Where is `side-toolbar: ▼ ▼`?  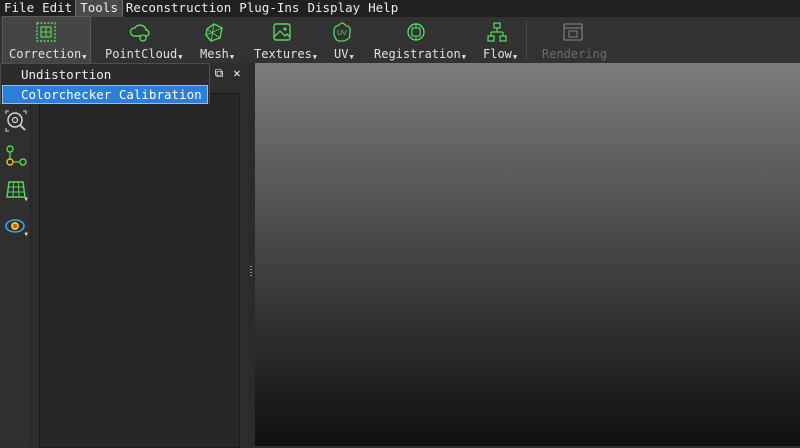
side-toolbar: ▼ ▼ is located at coordinates (15, 254).